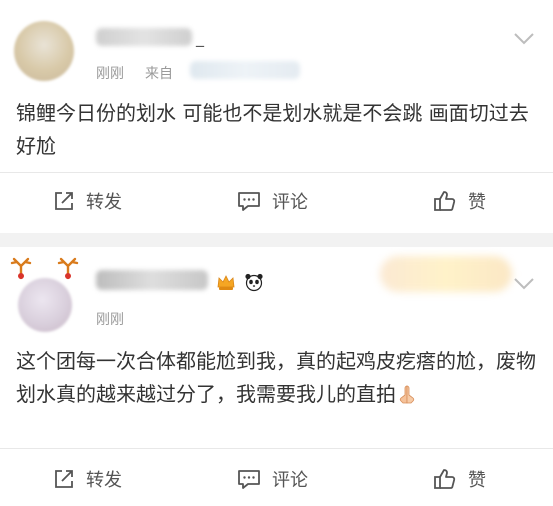 The width and height of the screenshot is (553, 506). What do you see at coordinates (159, 74) in the screenshot?
I see `source-label: 来自` at bounding box center [159, 74].